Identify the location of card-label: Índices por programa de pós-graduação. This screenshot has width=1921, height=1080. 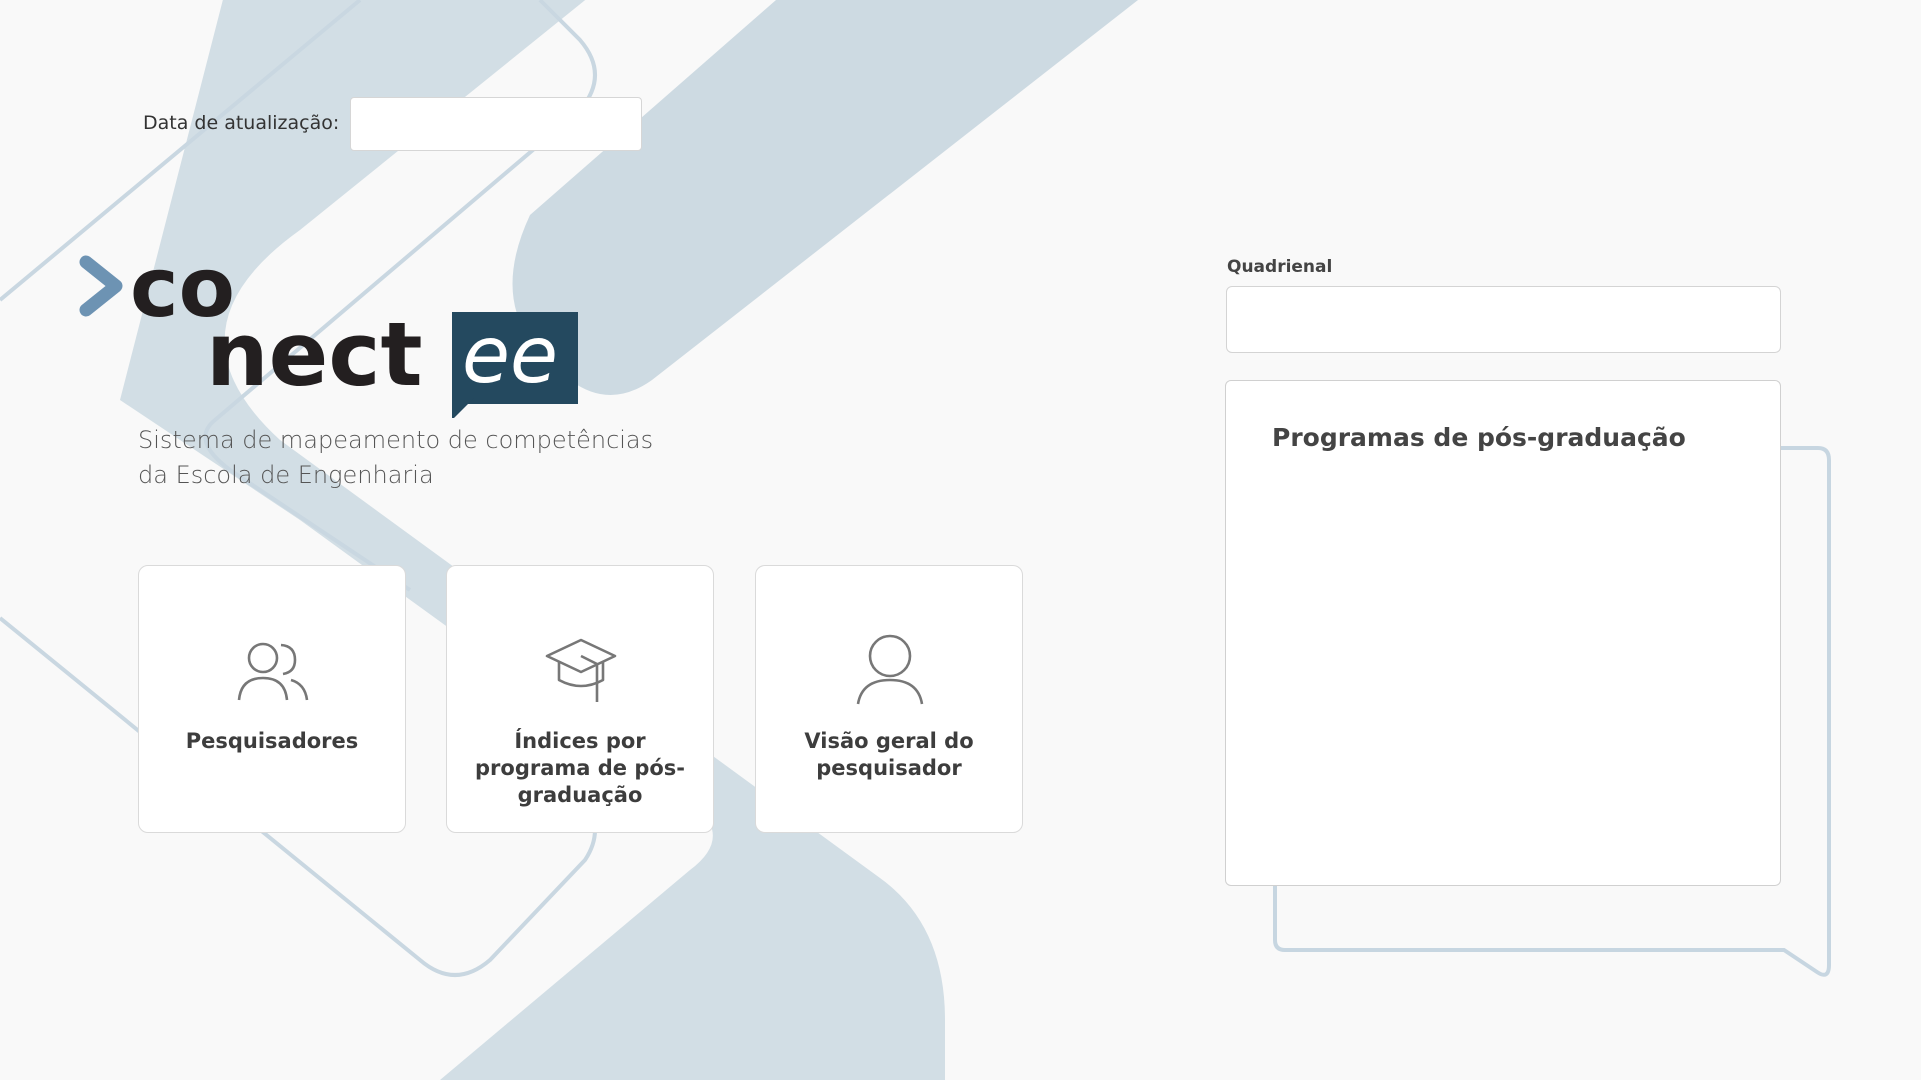
(580, 768).